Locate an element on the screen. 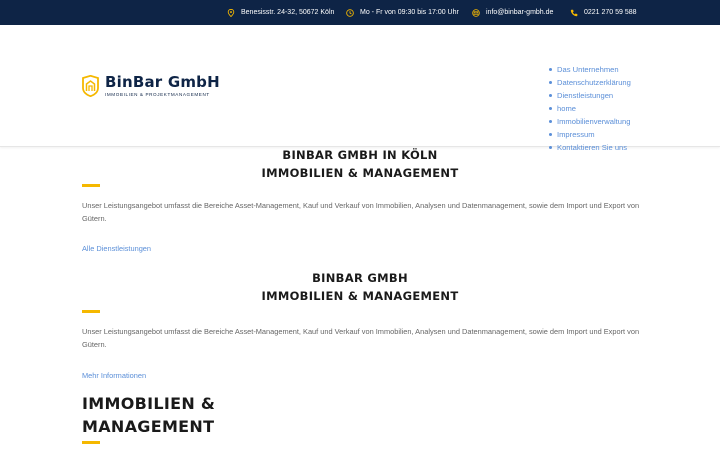 Image resolution: width=720 pixels, height=450 pixels. nav-item-dienstleistungen: Dienstleistungen is located at coordinates (590, 95).